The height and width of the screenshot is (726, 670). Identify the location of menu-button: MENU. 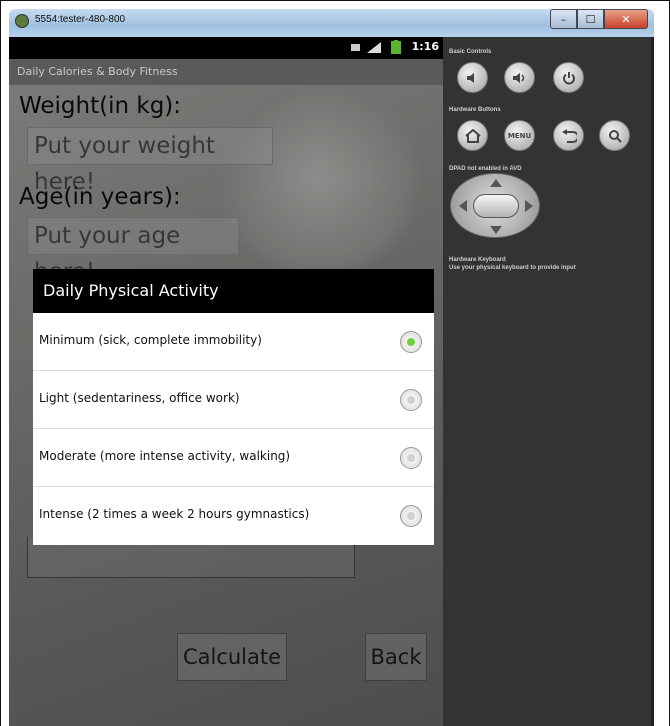
(519, 135).